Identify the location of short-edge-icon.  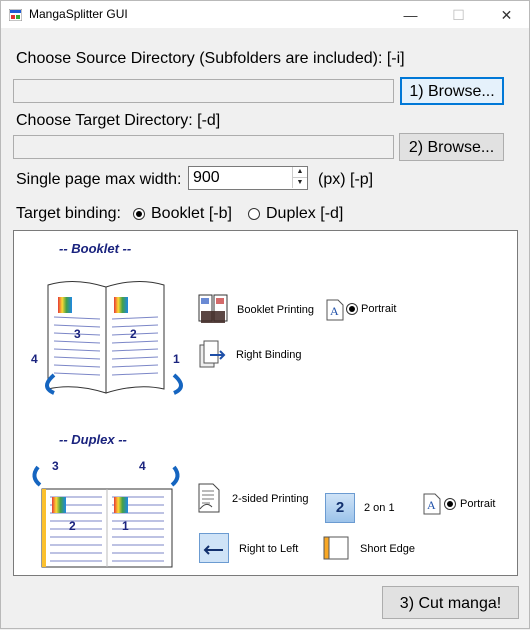
(336, 548).